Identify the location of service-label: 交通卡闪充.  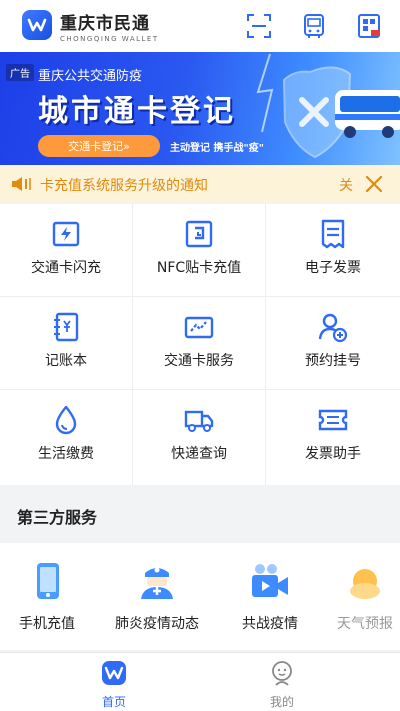
(66, 268).